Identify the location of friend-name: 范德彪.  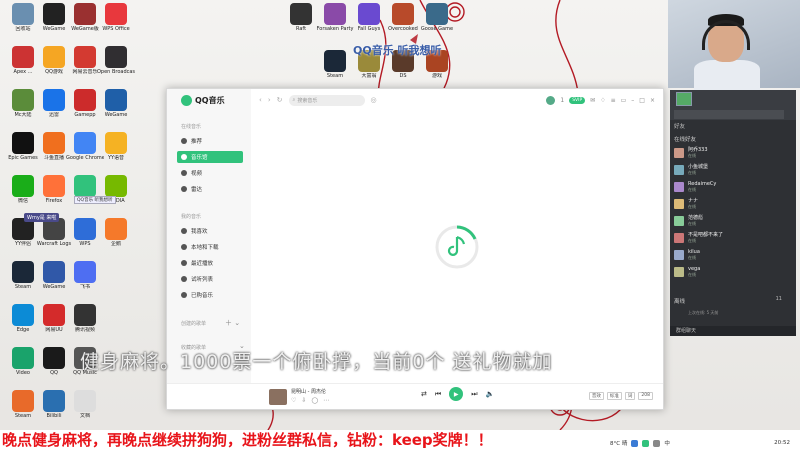
(696, 217).